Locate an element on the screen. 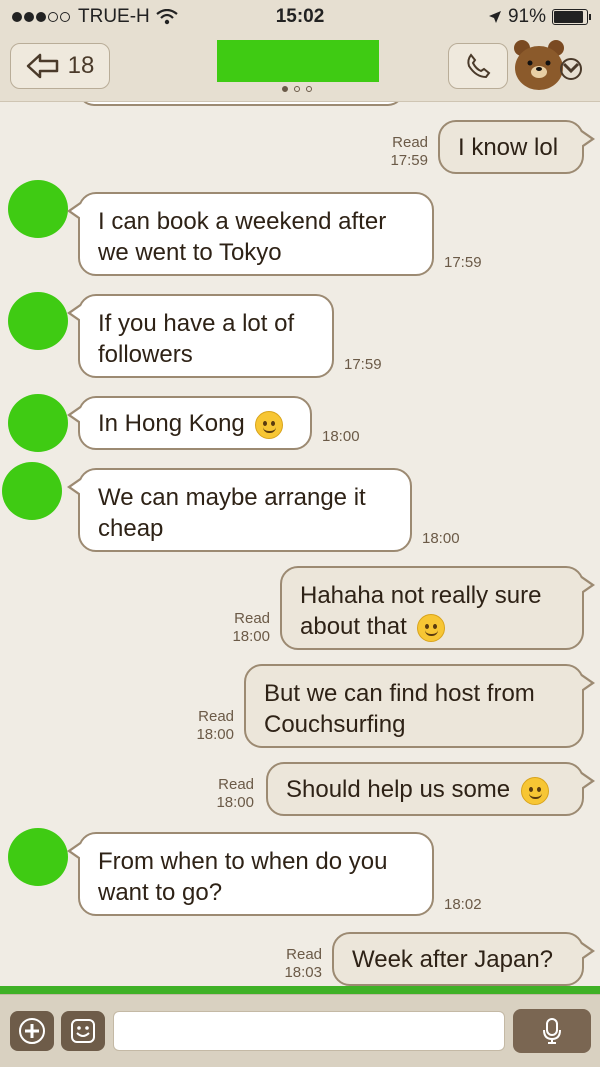 Image resolution: width=600 pixels, height=1067 pixels. message-bubble-incoming: In Hong Kong is located at coordinates (189, 423).